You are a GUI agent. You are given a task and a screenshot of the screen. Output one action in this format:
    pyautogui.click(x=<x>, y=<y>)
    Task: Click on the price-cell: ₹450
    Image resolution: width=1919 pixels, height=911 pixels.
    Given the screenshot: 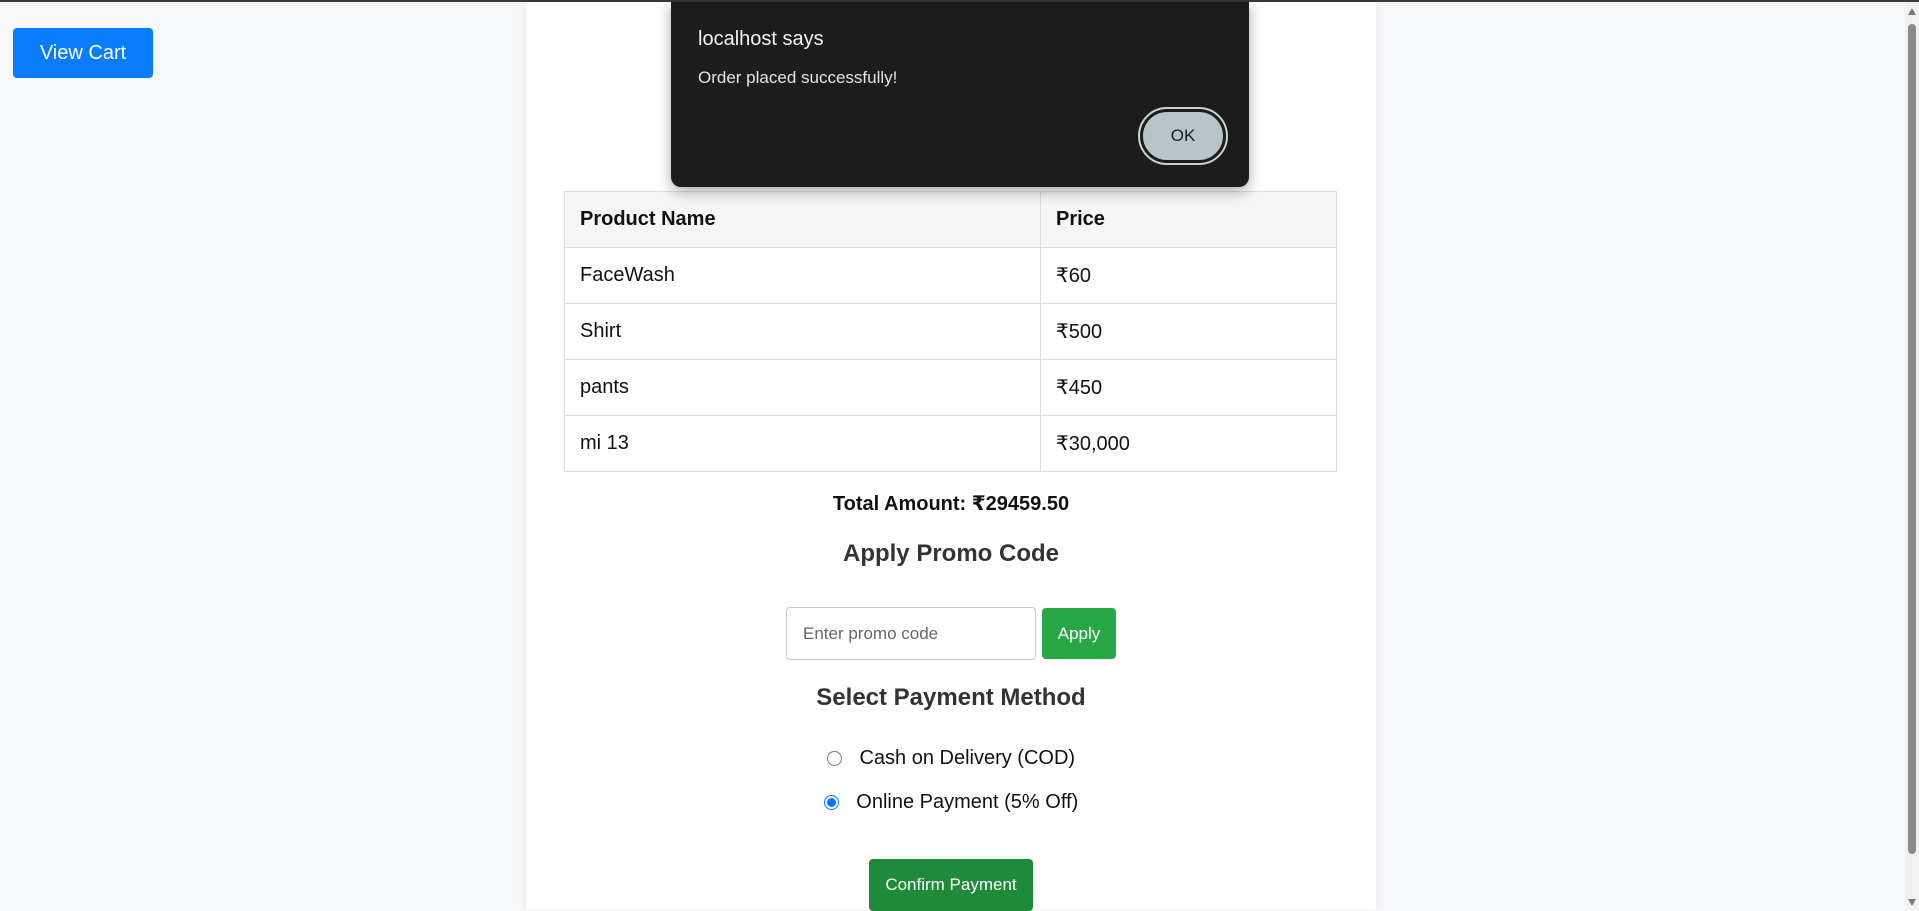 What is the action you would take?
    pyautogui.click(x=1188, y=387)
    